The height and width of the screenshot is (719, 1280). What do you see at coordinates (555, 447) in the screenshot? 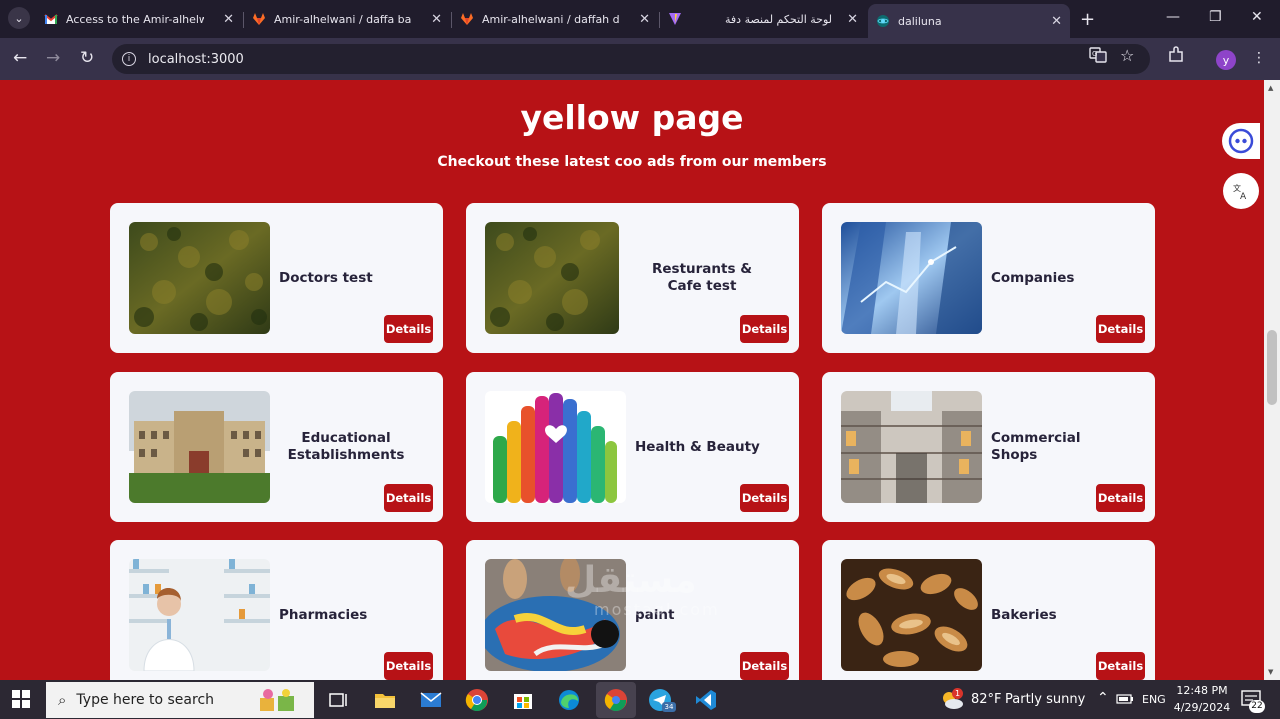
I see `colorful-hands-image` at bounding box center [555, 447].